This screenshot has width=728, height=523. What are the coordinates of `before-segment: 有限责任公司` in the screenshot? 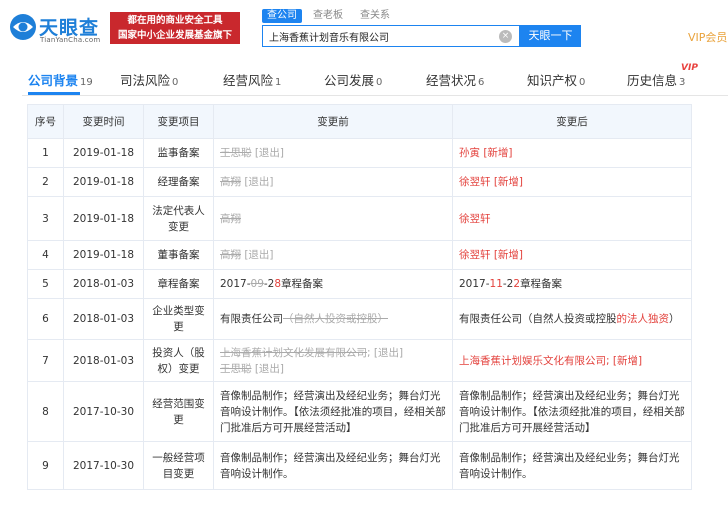 It's located at (251, 319).